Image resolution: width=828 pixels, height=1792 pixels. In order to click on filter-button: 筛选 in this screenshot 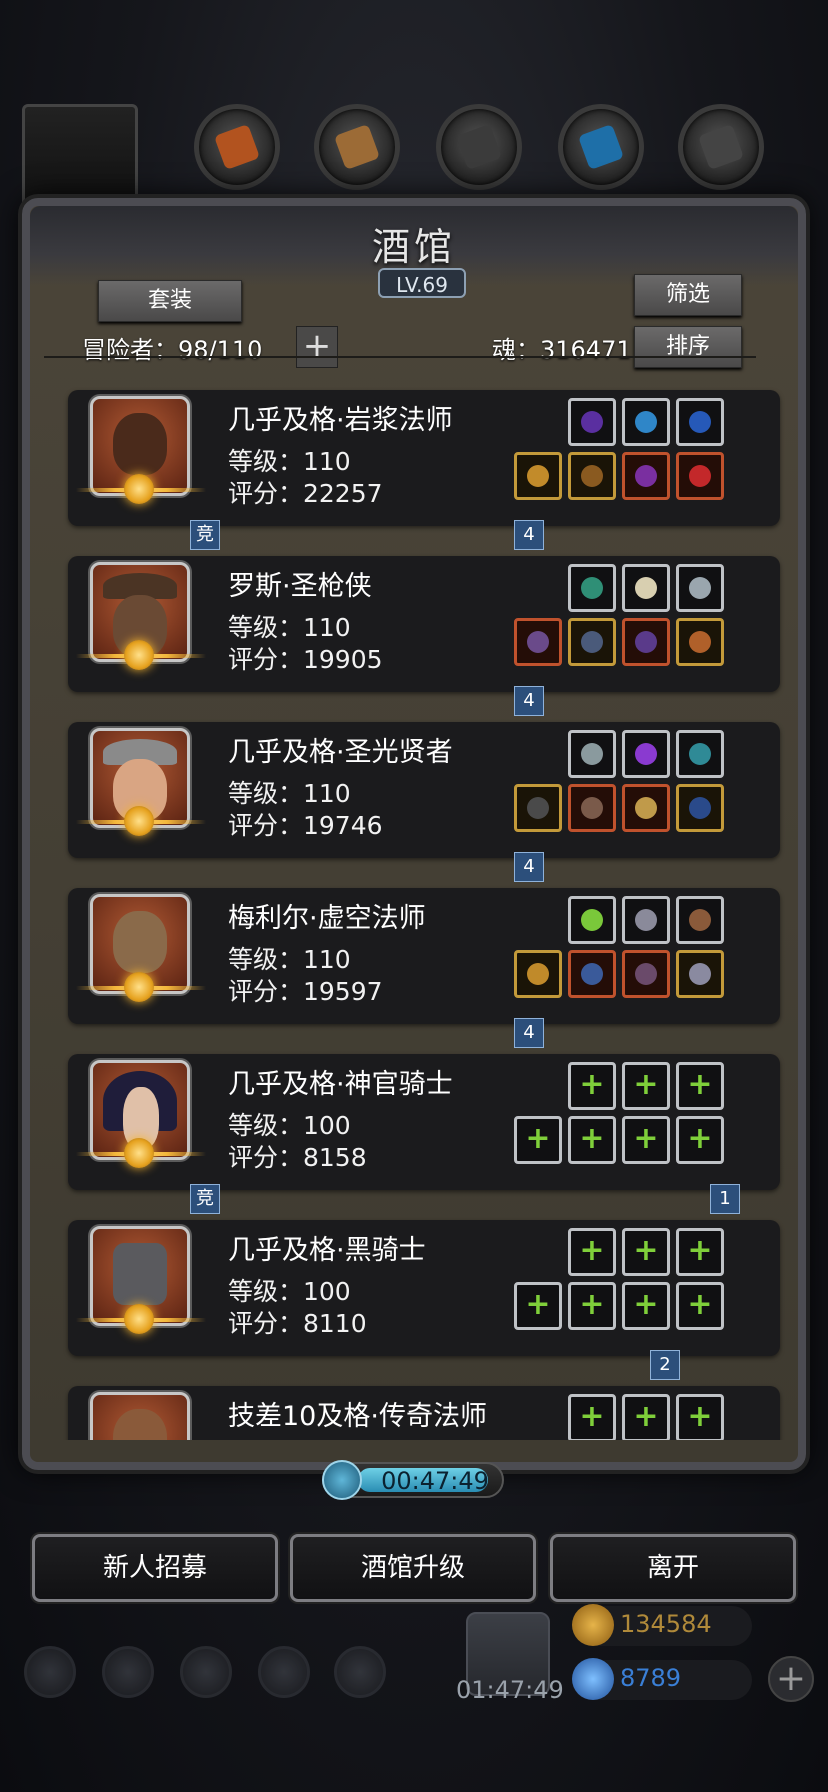, I will do `click(688, 295)`.